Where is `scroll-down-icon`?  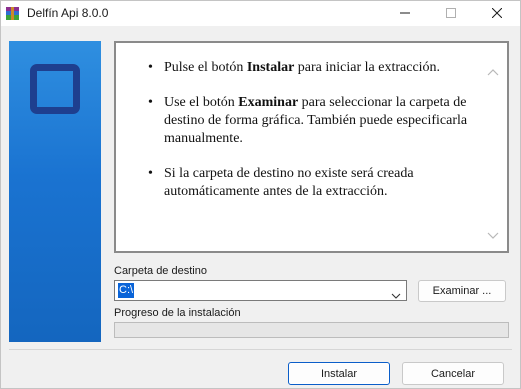 scroll-down-icon is located at coordinates (493, 233).